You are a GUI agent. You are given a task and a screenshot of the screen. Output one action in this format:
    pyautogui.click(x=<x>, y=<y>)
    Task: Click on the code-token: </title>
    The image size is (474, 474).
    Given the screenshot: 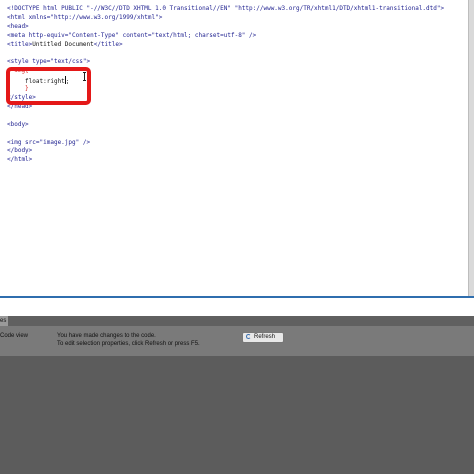 What is the action you would take?
    pyautogui.click(x=108, y=44)
    